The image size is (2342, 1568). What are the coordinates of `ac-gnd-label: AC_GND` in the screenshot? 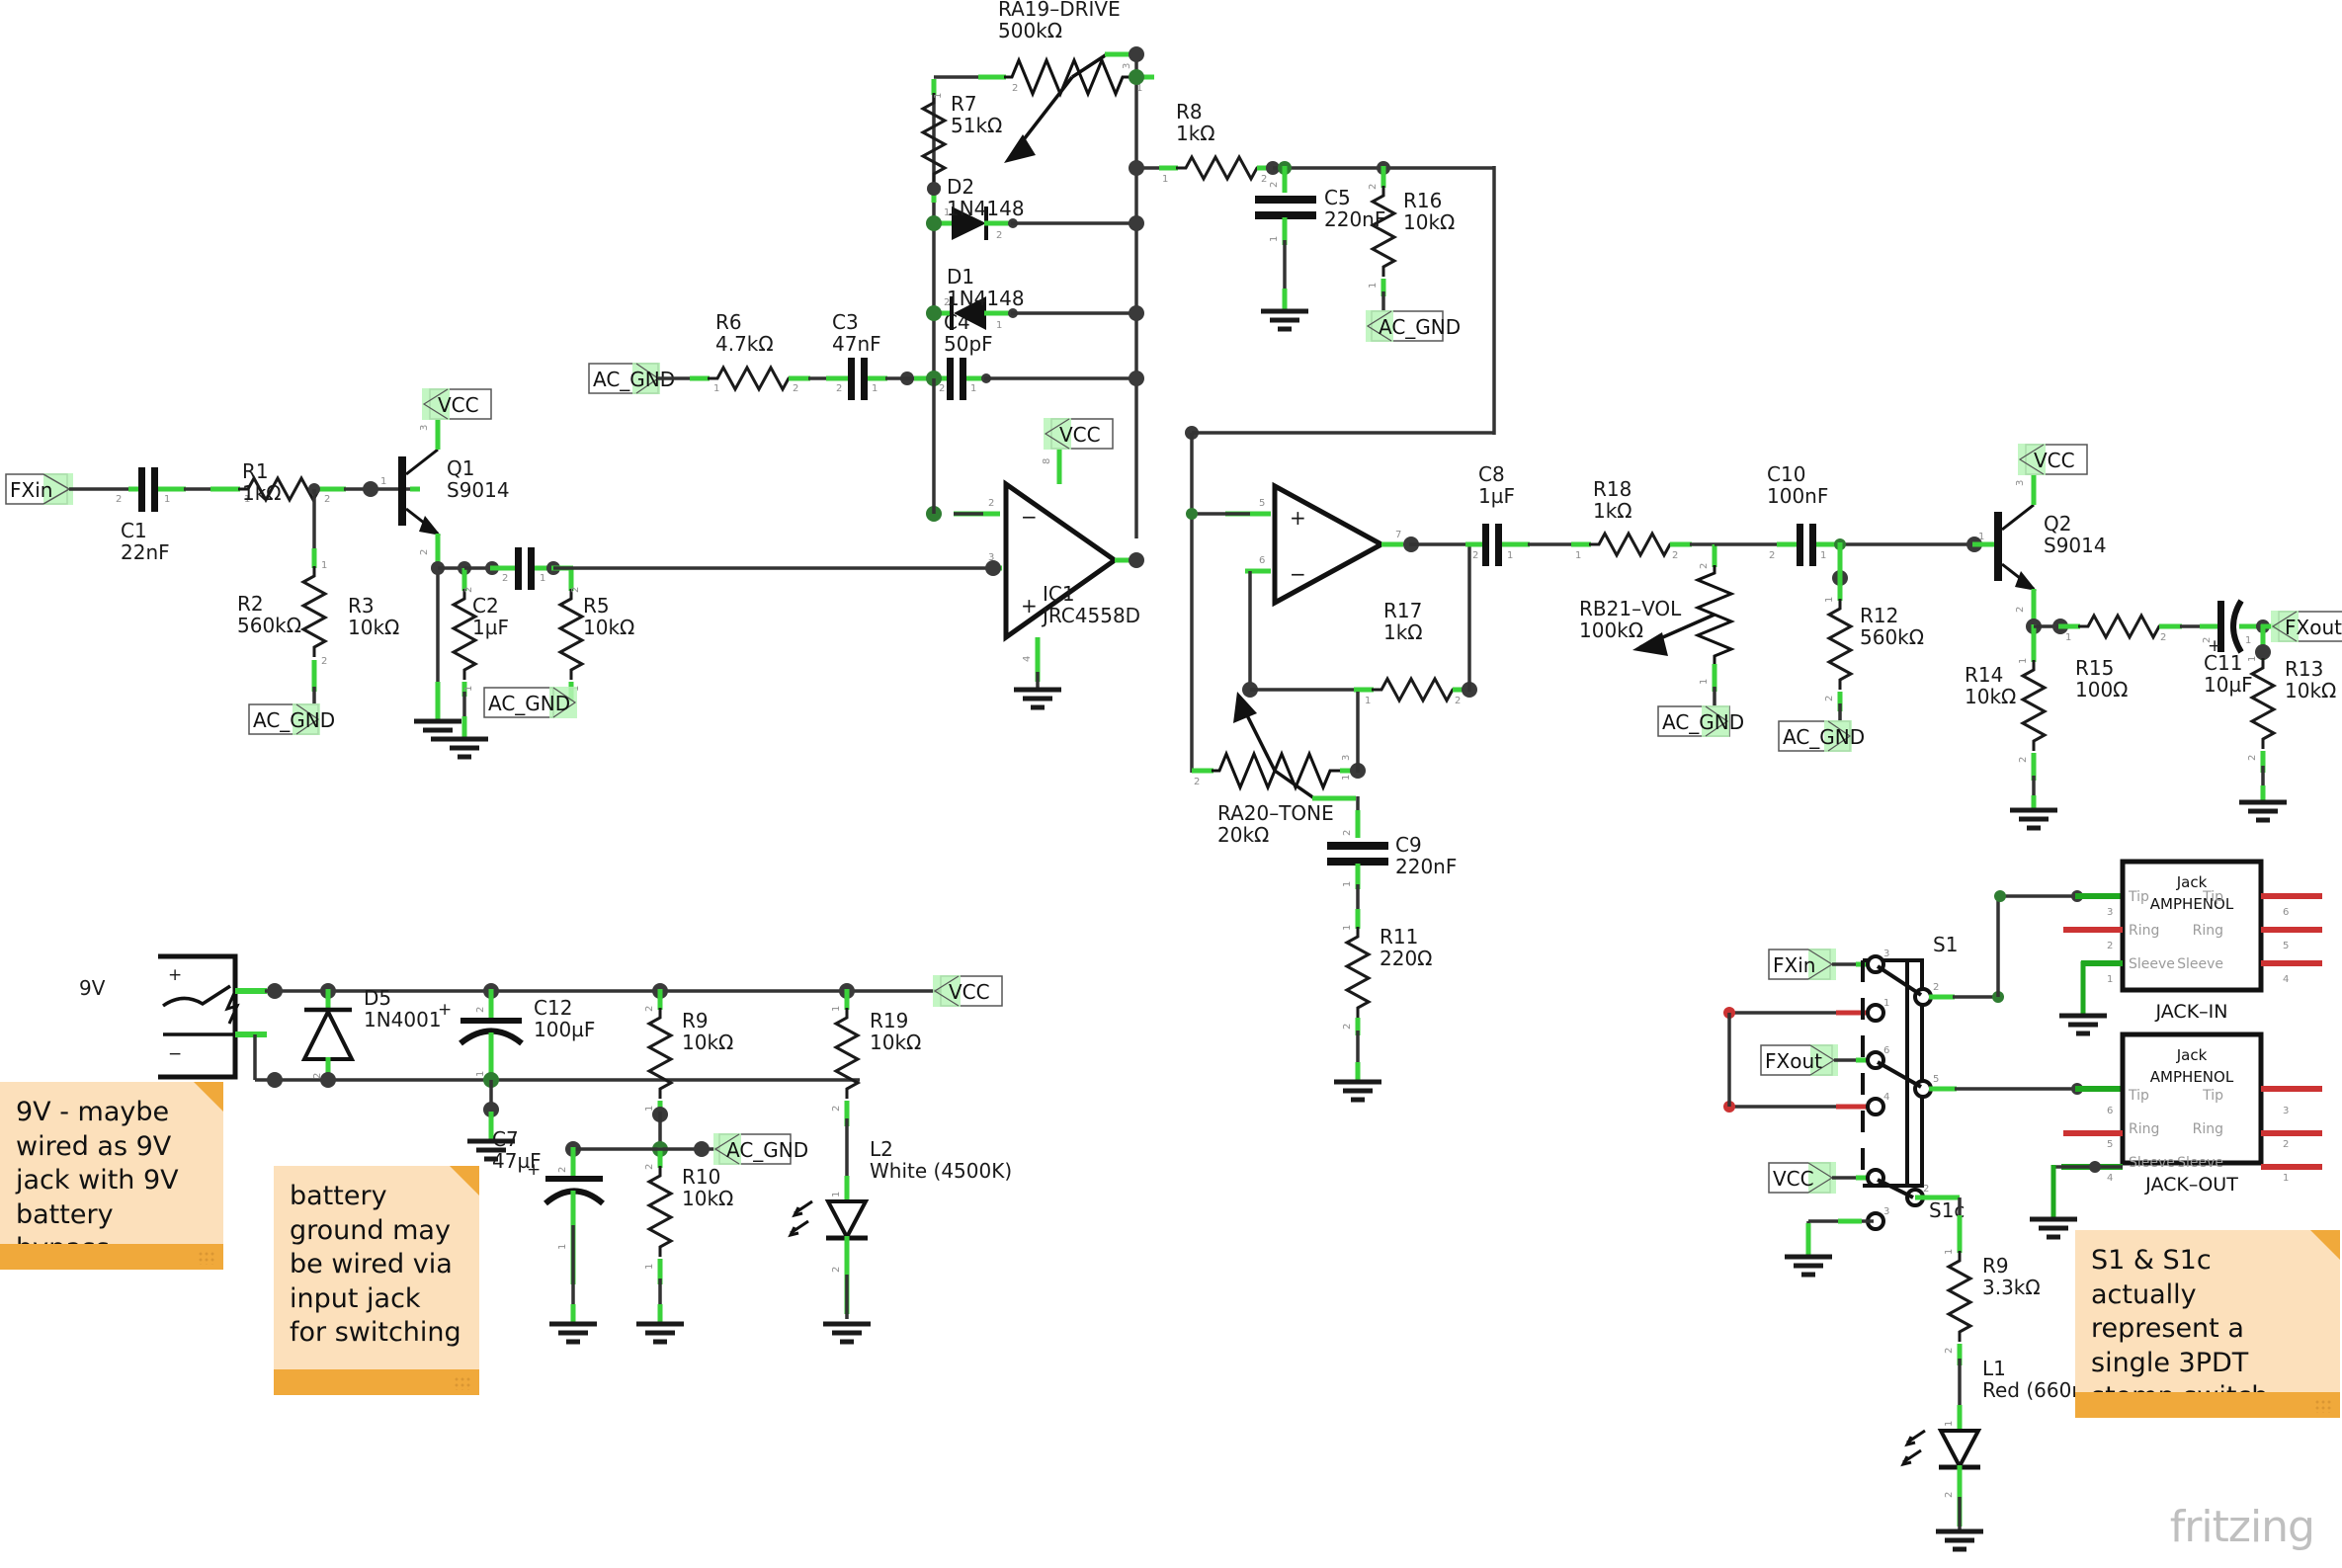 It's located at (294, 720).